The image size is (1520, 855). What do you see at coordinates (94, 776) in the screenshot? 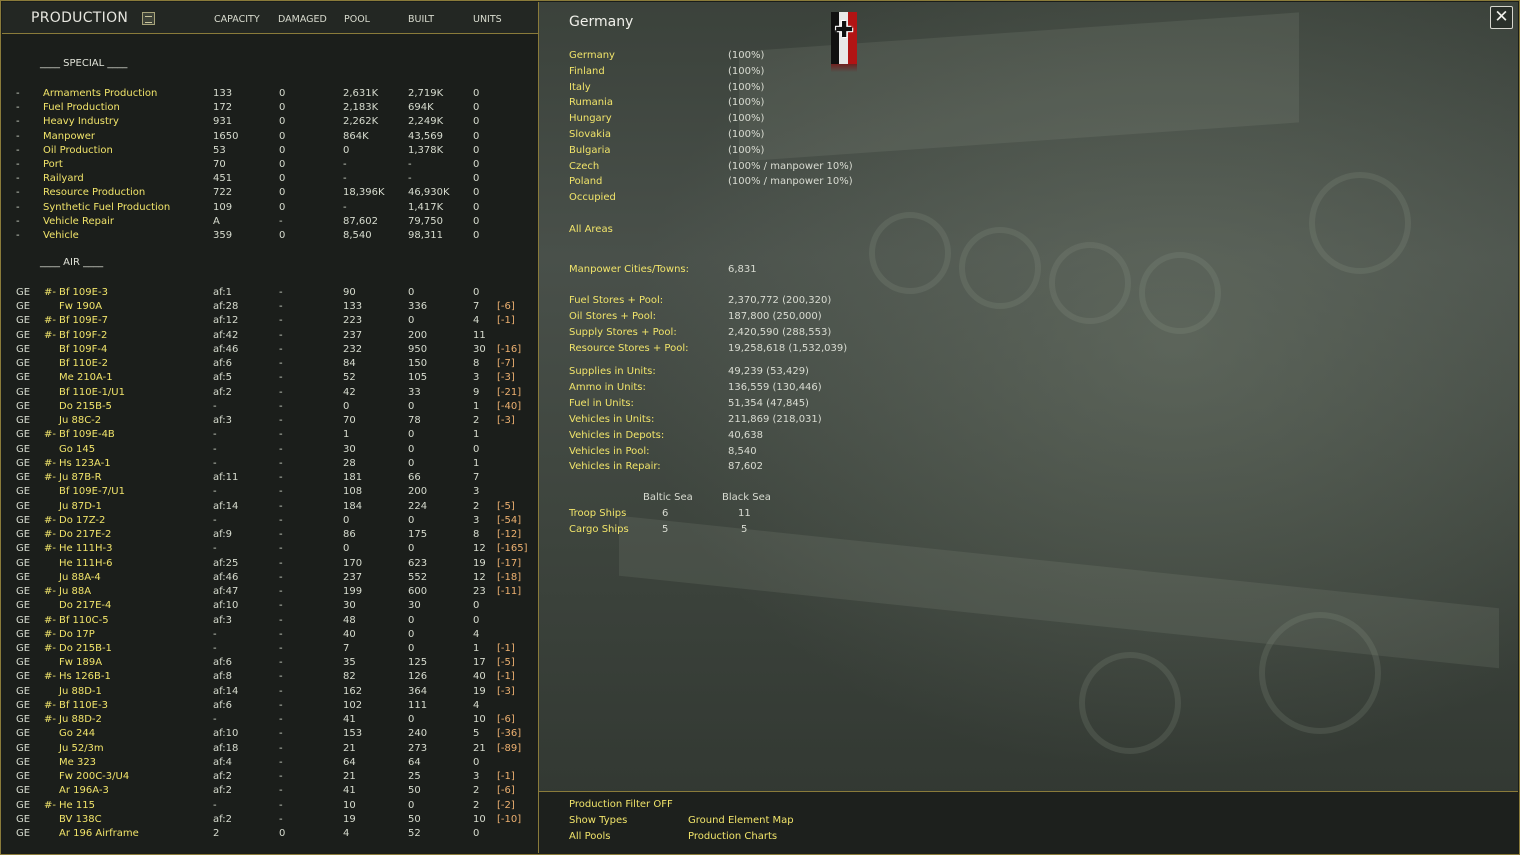
I see `aircraft-name: Fw 200C-3/U4` at bounding box center [94, 776].